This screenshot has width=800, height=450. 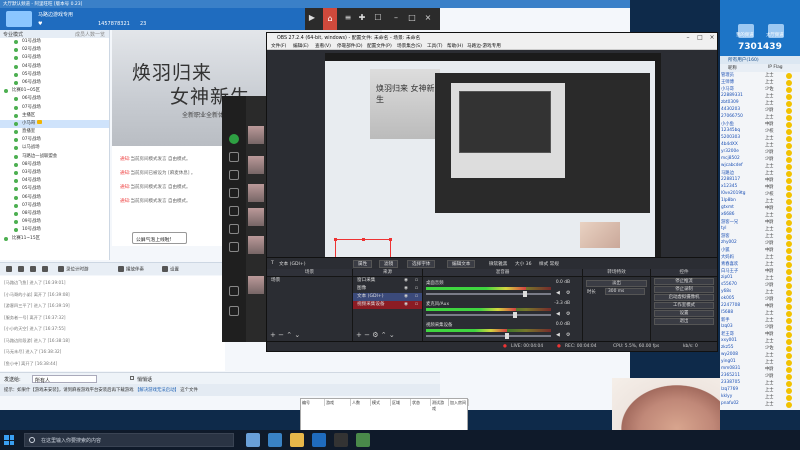 I want to click on table-header-cell: 加入房间, so click(x=459, y=402).